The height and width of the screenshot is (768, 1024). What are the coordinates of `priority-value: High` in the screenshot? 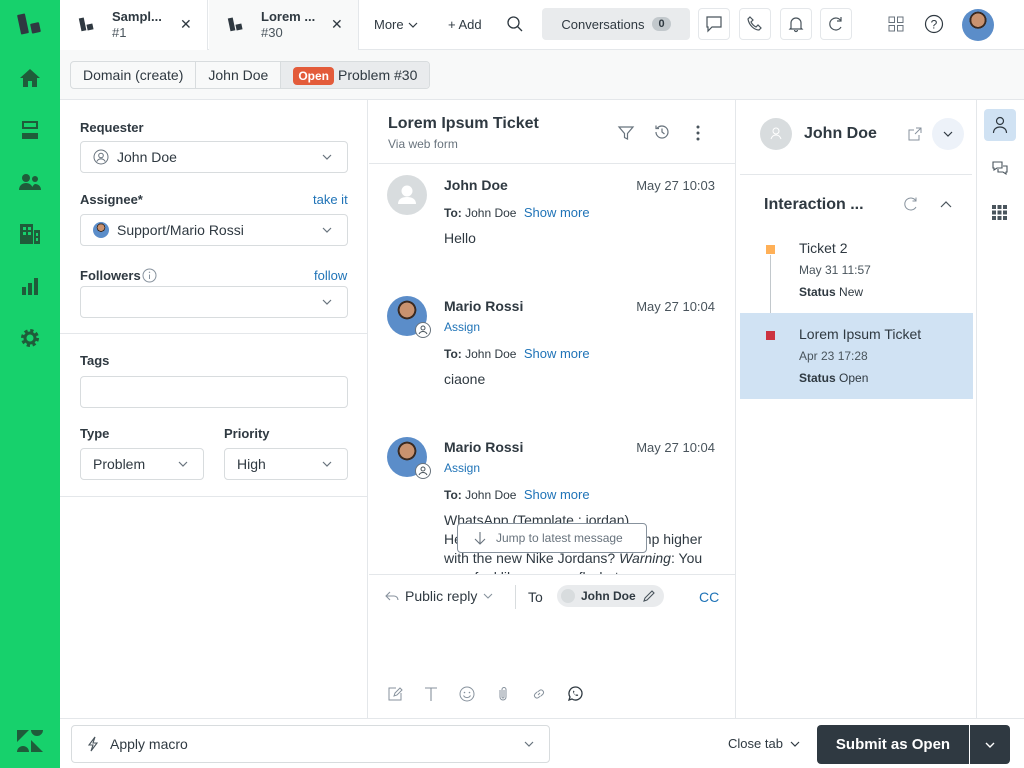 It's located at (251, 464).